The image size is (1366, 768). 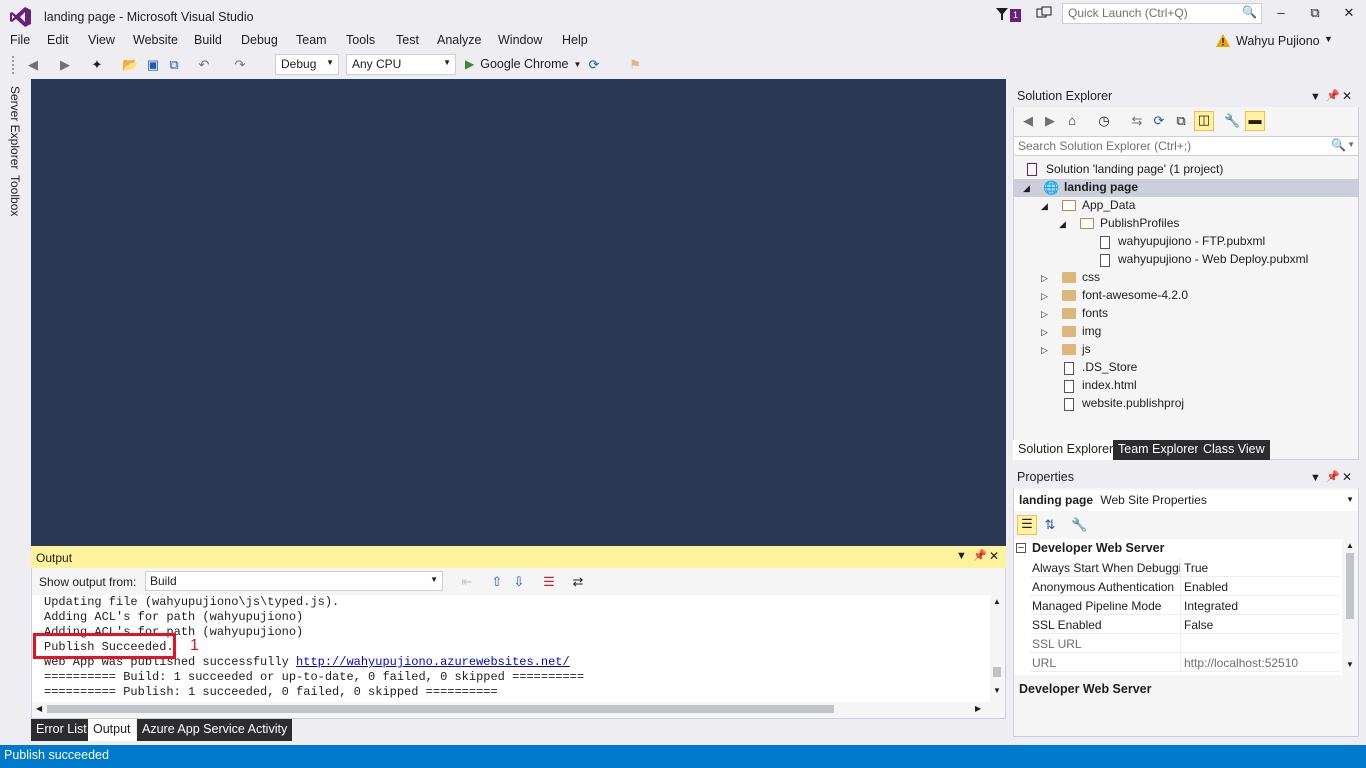 What do you see at coordinates (575, 40) in the screenshot?
I see `menu-help: Help` at bounding box center [575, 40].